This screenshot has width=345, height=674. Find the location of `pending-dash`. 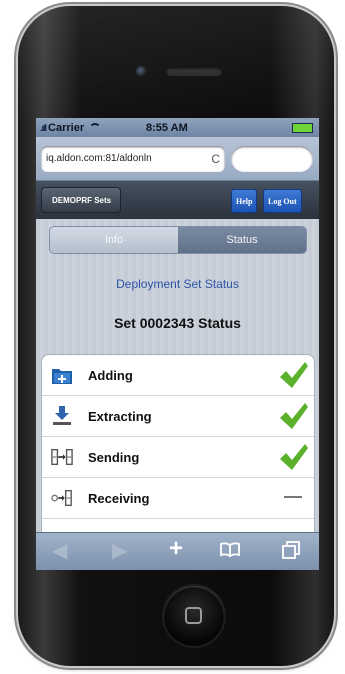

pending-dash is located at coordinates (293, 497).